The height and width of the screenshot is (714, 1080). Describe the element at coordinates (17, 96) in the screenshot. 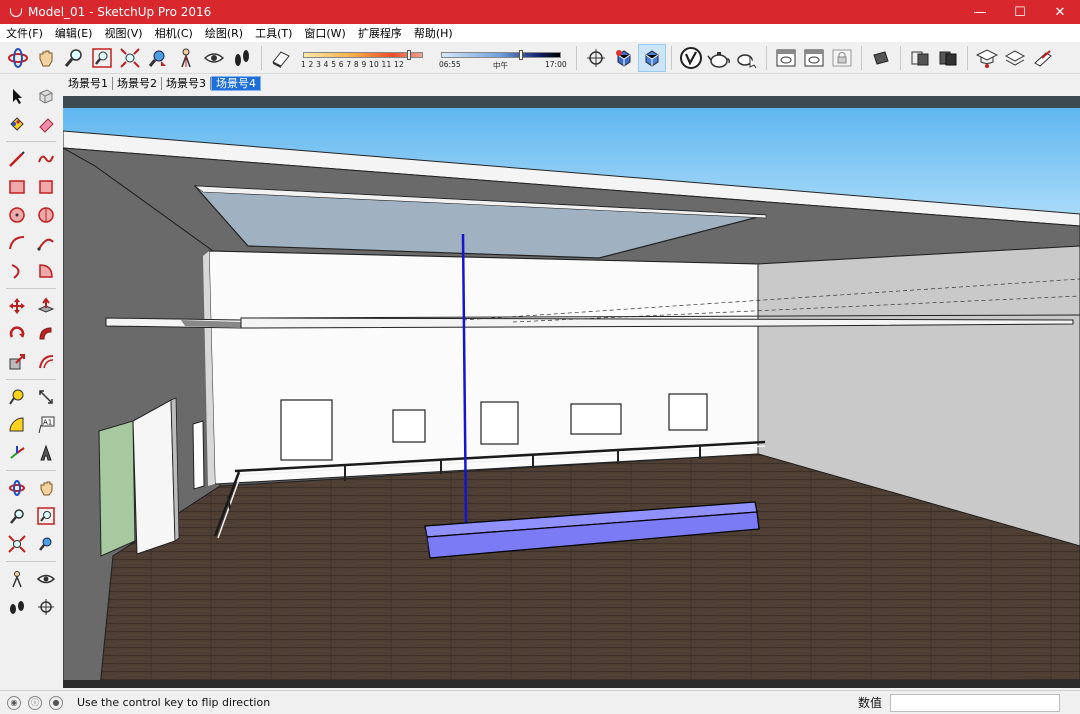

I see `select-icon` at that location.